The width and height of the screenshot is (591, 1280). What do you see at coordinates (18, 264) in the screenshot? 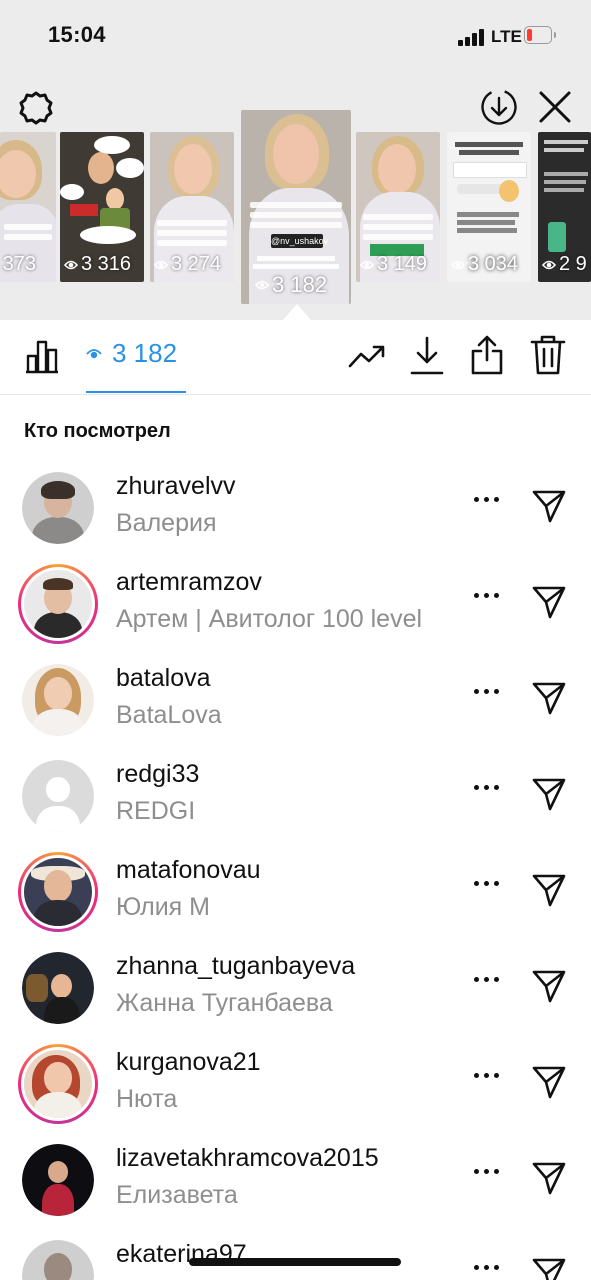
I see `story-views-count: 3 373` at bounding box center [18, 264].